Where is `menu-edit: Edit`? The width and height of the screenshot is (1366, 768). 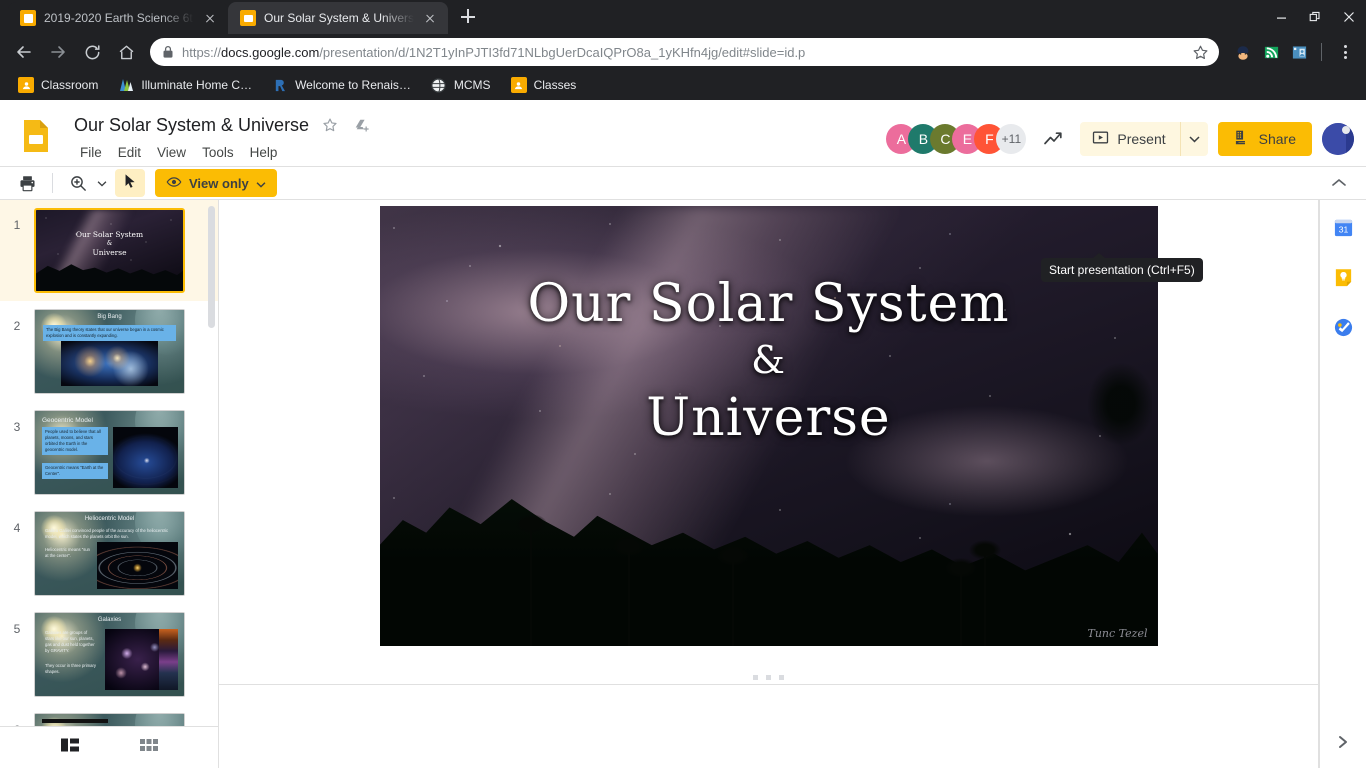
menu-edit: Edit is located at coordinates (129, 152).